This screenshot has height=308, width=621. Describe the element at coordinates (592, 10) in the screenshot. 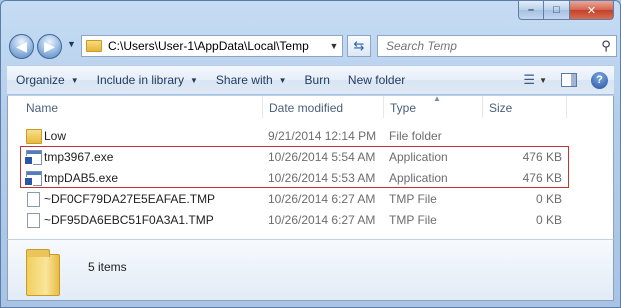

I see `close-button: ✕` at that location.